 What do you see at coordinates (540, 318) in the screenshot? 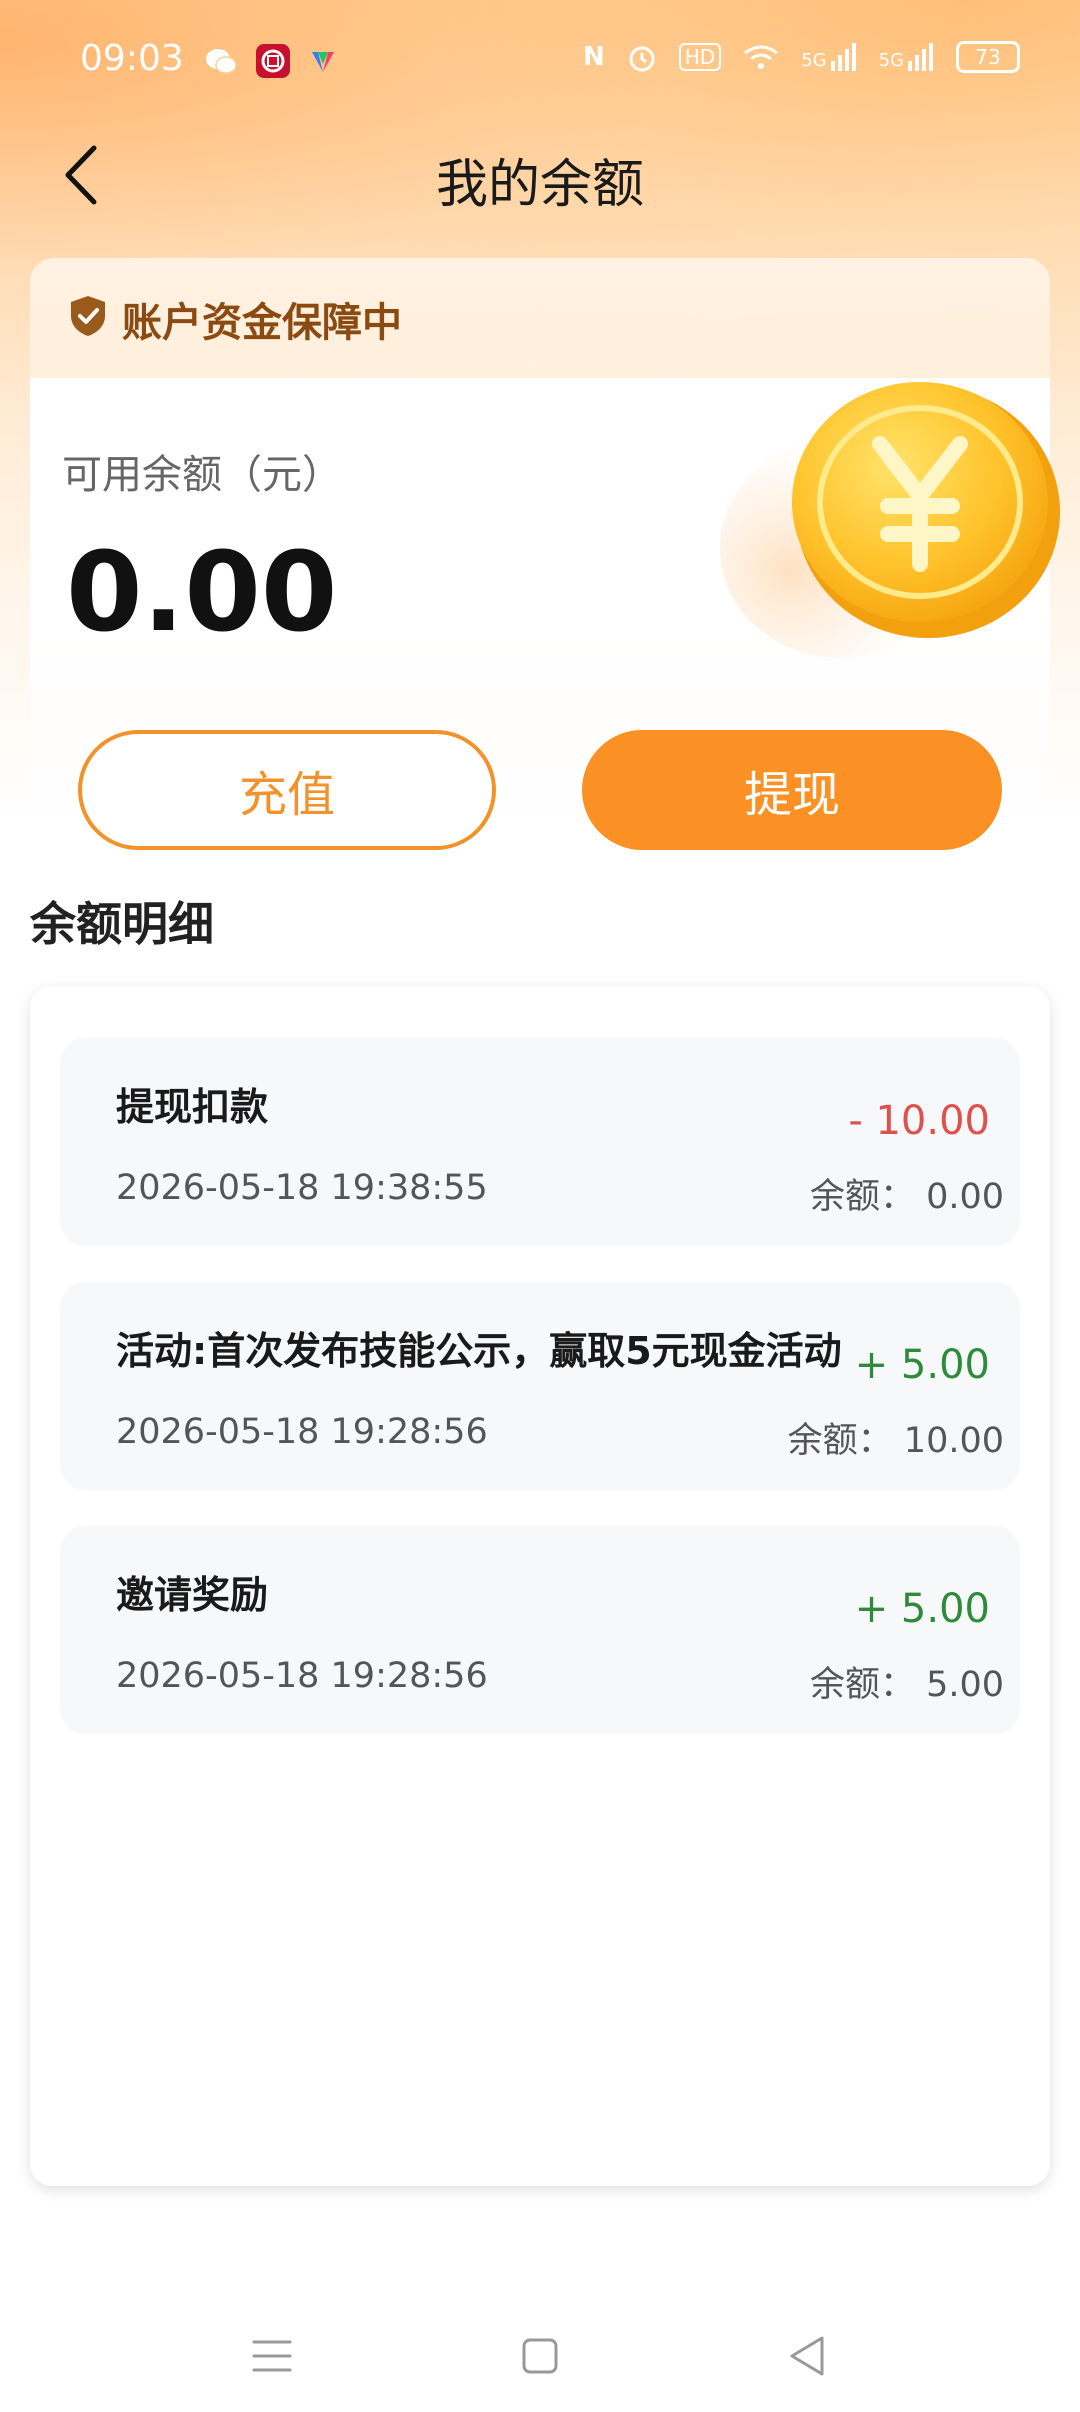
I see `fund-guarantee-banner: 账户资金保障中` at bounding box center [540, 318].